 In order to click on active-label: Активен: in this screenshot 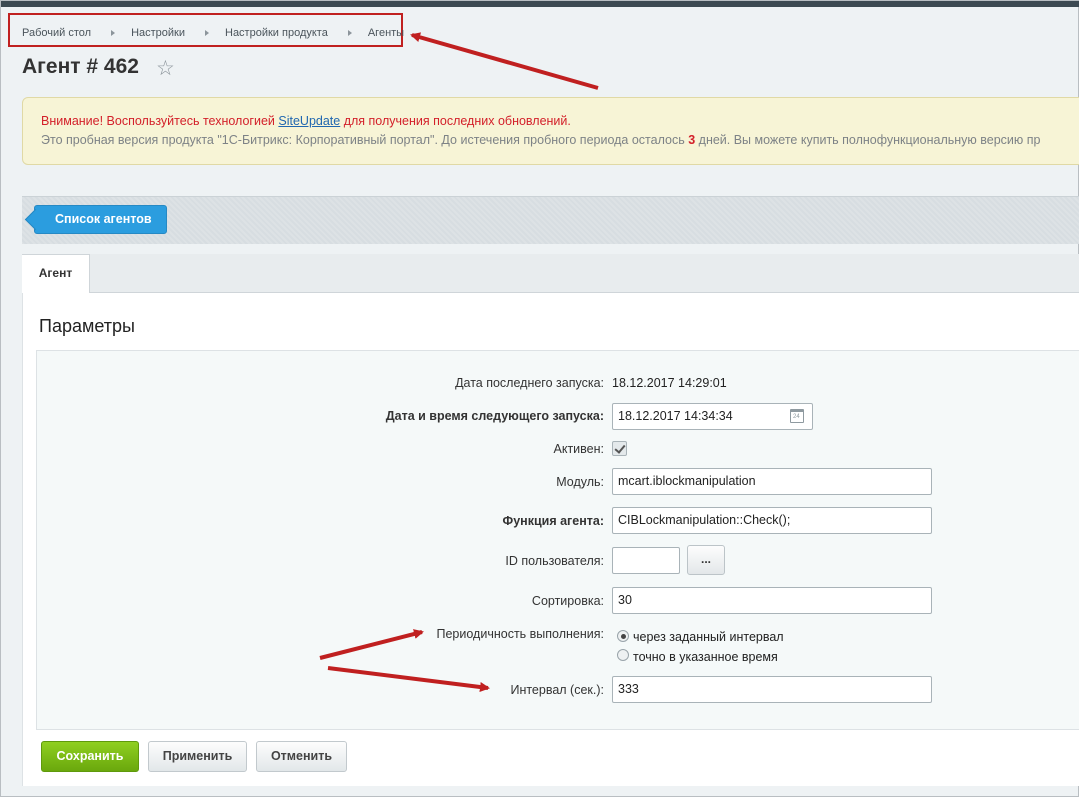, I will do `click(578, 449)`.